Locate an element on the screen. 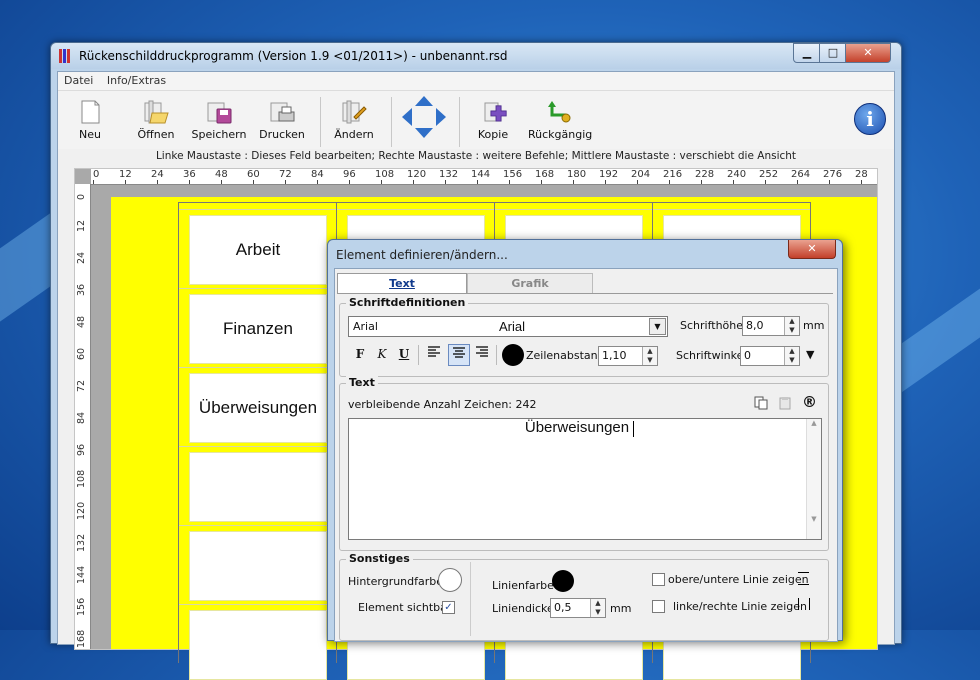 The image size is (980, 680). copy-button: Kopie is located at coordinates (493, 120).